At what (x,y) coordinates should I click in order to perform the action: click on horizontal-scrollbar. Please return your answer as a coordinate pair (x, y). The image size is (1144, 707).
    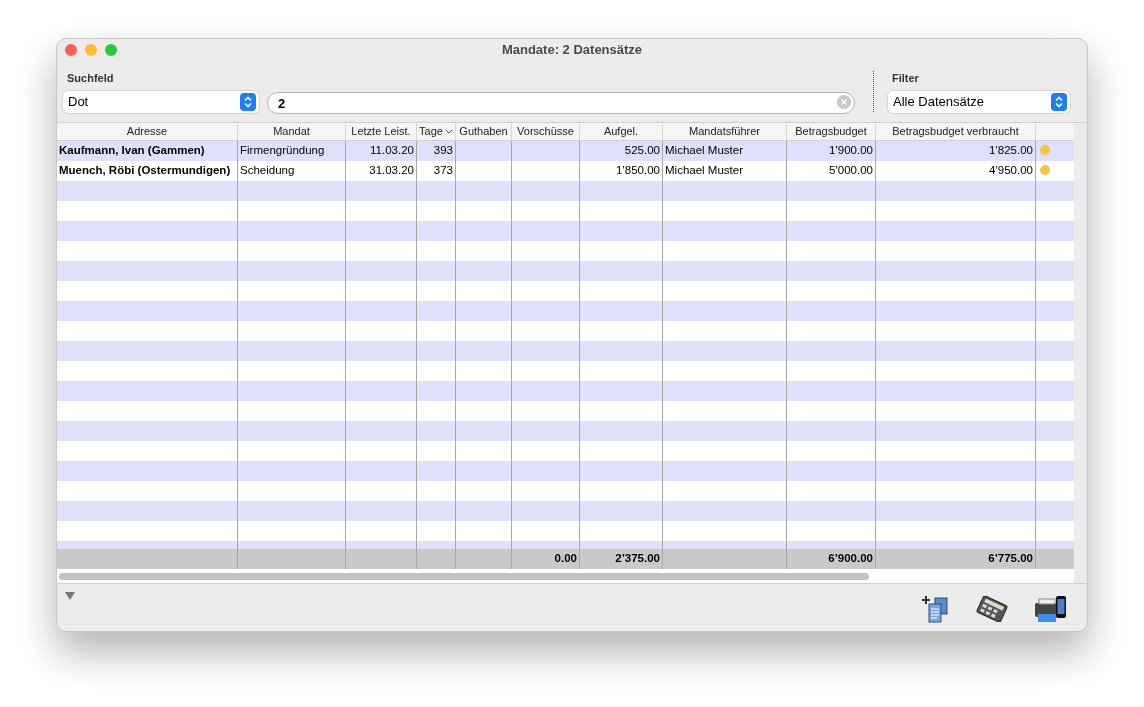
    Looking at the image, I should click on (464, 576).